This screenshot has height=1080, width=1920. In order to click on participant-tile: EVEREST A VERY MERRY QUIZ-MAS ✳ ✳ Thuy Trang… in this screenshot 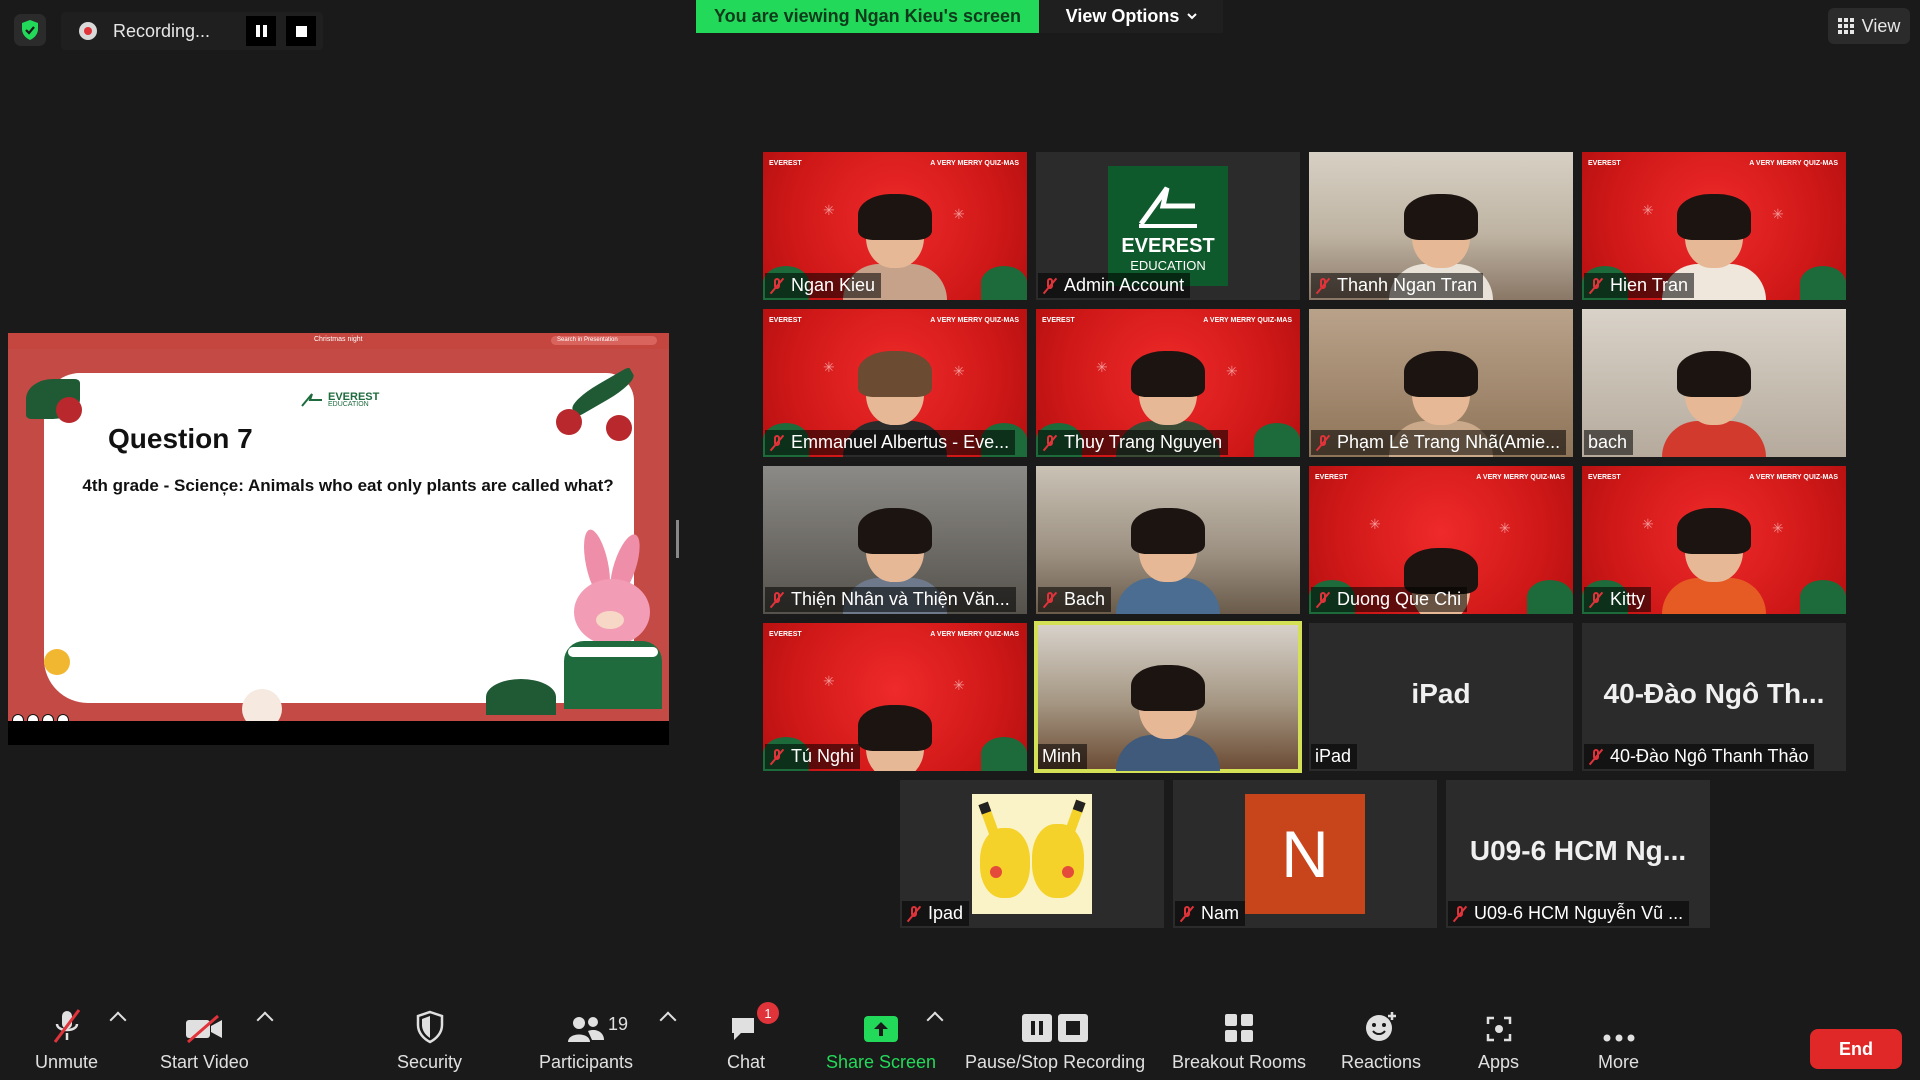, I will do `click(1168, 383)`.